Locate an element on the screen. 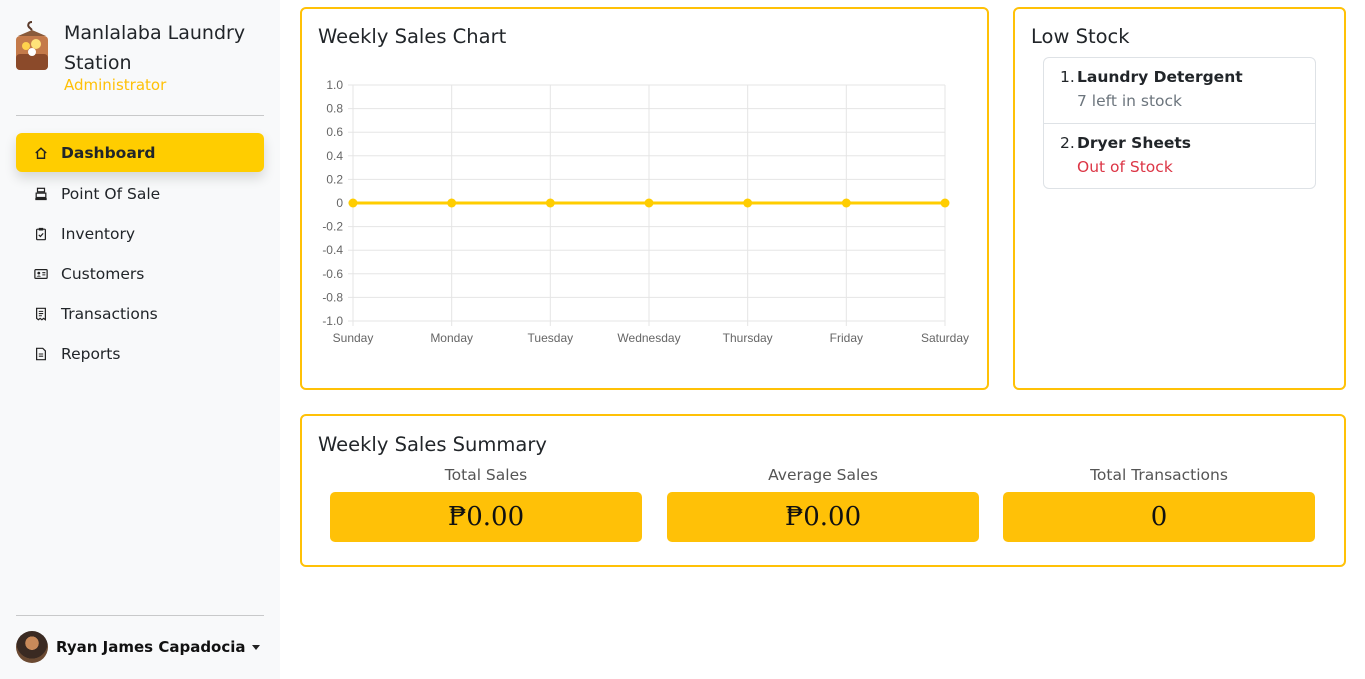 This screenshot has height=679, width=1365. sidebar-item-point-of-sale: Point Of Sale is located at coordinates (140, 194).